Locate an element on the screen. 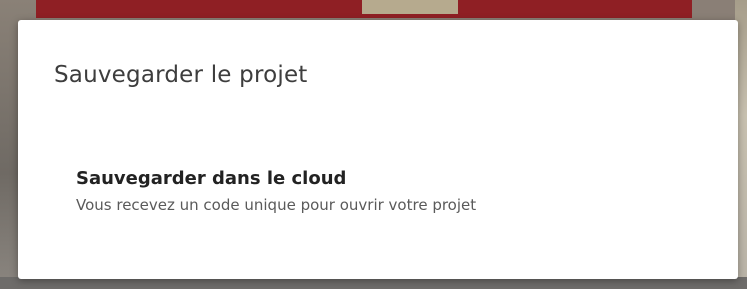 The image size is (747, 289). background-light-strip is located at coordinates (410, 7).